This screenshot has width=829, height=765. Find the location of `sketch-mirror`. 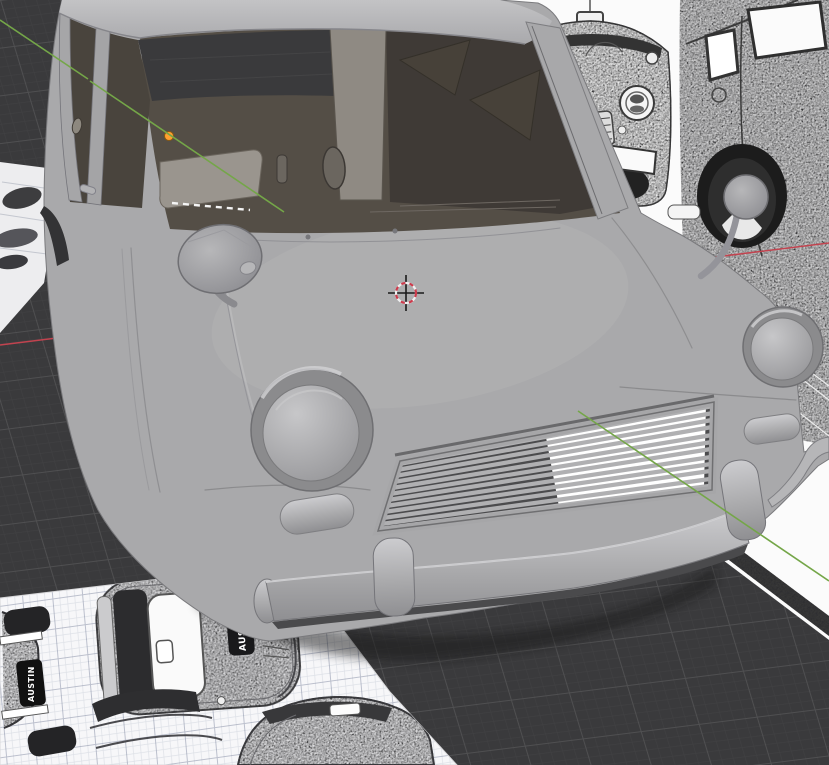

sketch-mirror is located at coordinates (652, 58).